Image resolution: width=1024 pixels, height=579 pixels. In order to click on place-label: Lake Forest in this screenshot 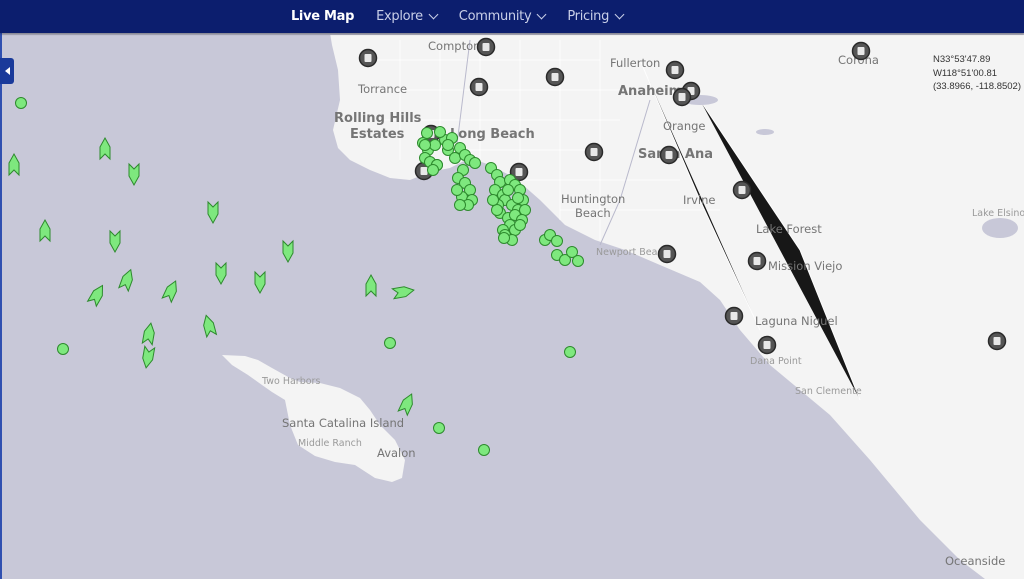, I will do `click(789, 229)`.